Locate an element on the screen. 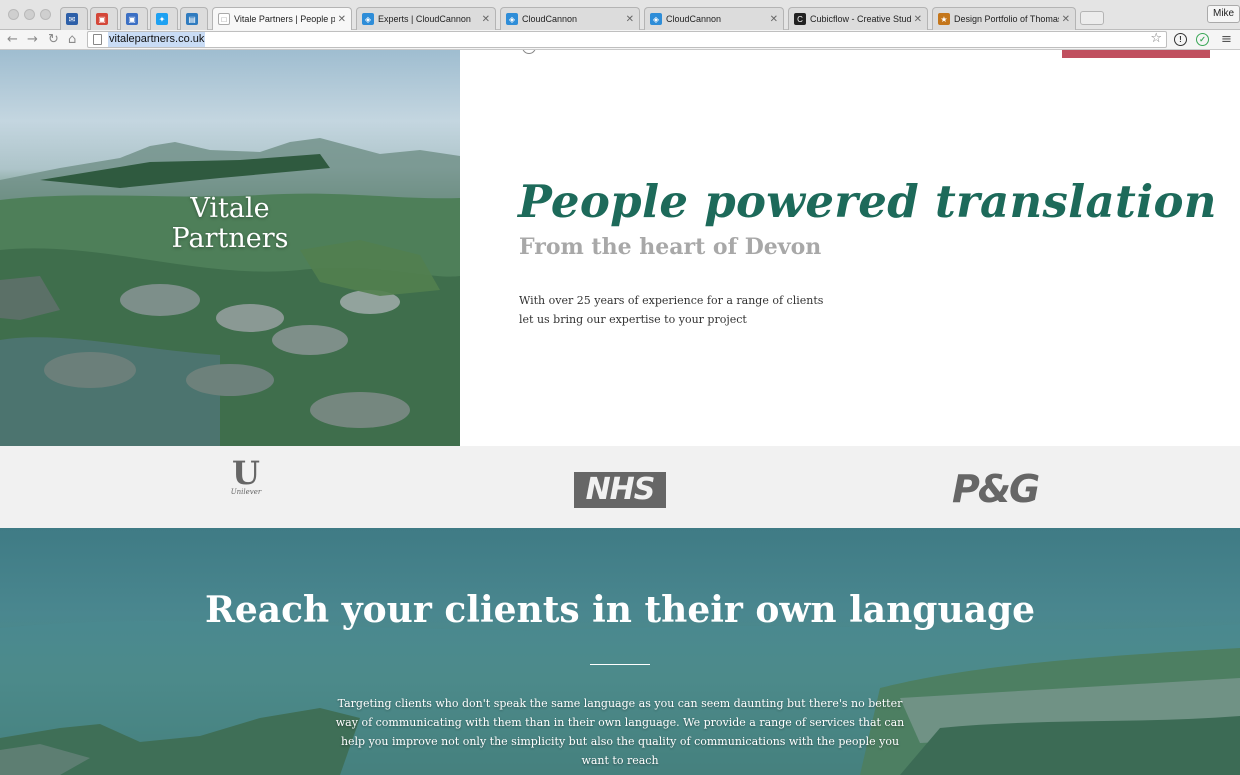  page-icon: □ is located at coordinates (224, 19).